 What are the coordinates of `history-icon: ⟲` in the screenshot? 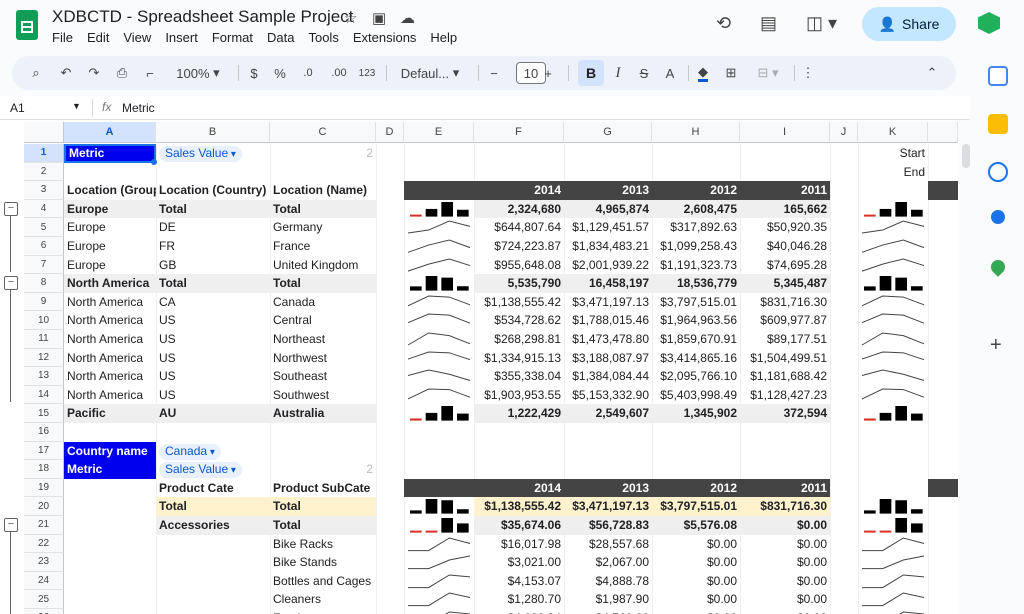 It's located at (723, 23).